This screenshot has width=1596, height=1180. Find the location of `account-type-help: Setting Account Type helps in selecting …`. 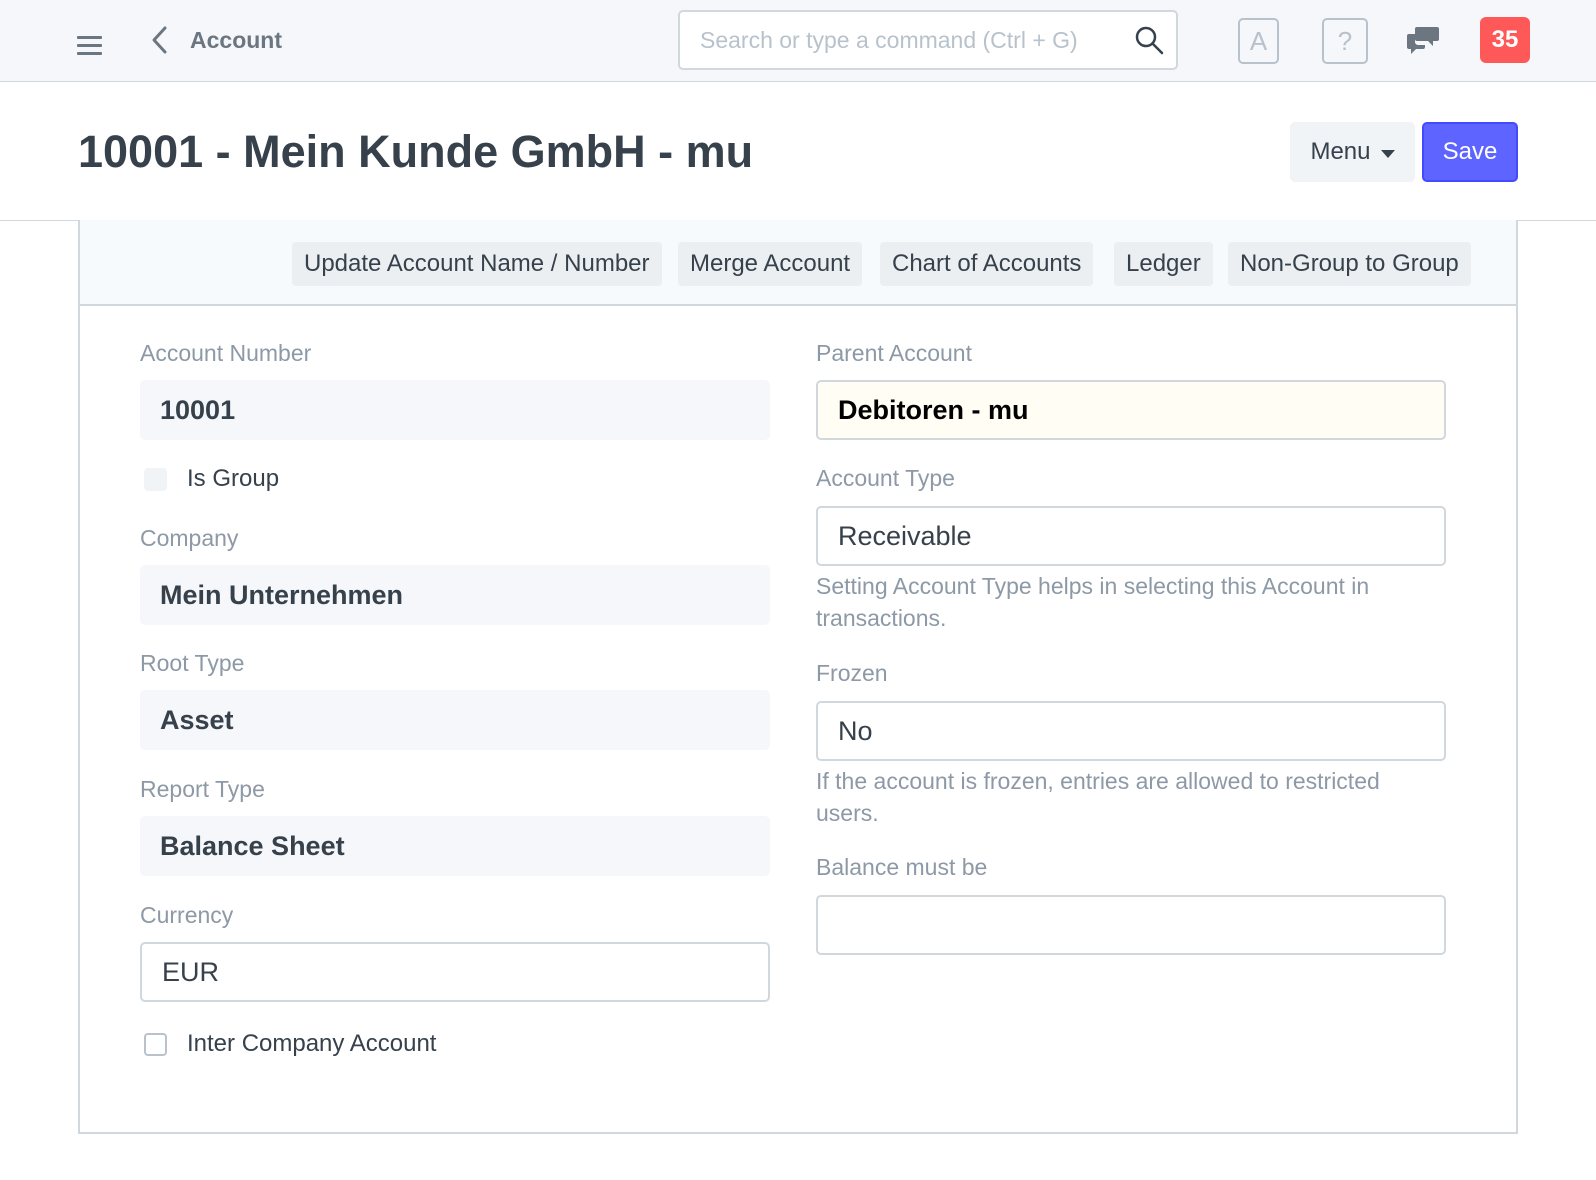

account-type-help: Setting Account Type helps in selecting … is located at coordinates (1093, 602).